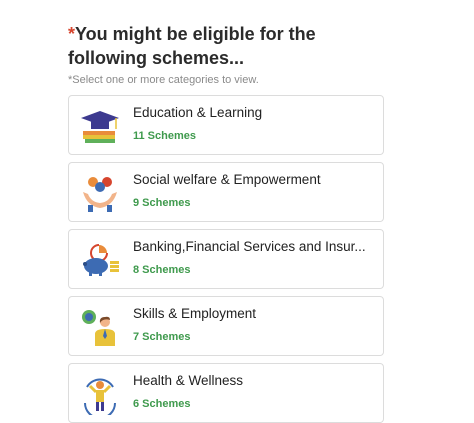 The image size is (474, 423). I want to click on scheme-count: 8 Schemes, so click(162, 270).